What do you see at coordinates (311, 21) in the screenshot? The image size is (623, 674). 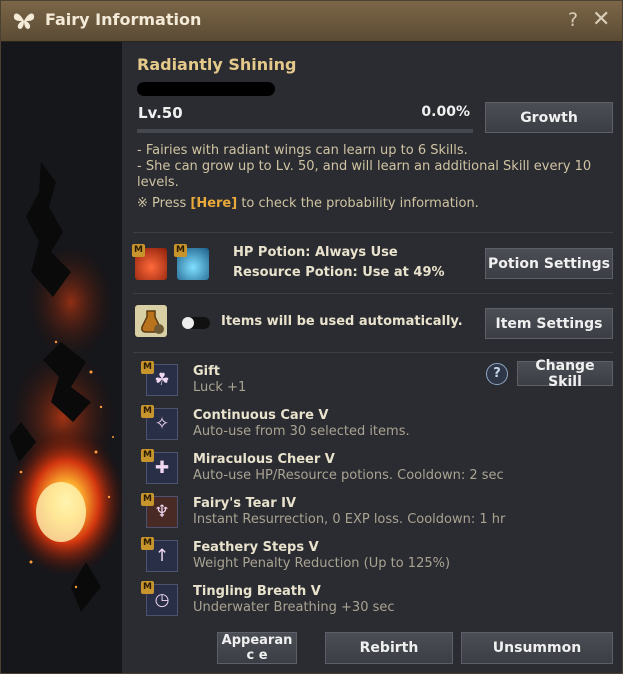 I see `title-bar: Fairy Information ? ✕` at bounding box center [311, 21].